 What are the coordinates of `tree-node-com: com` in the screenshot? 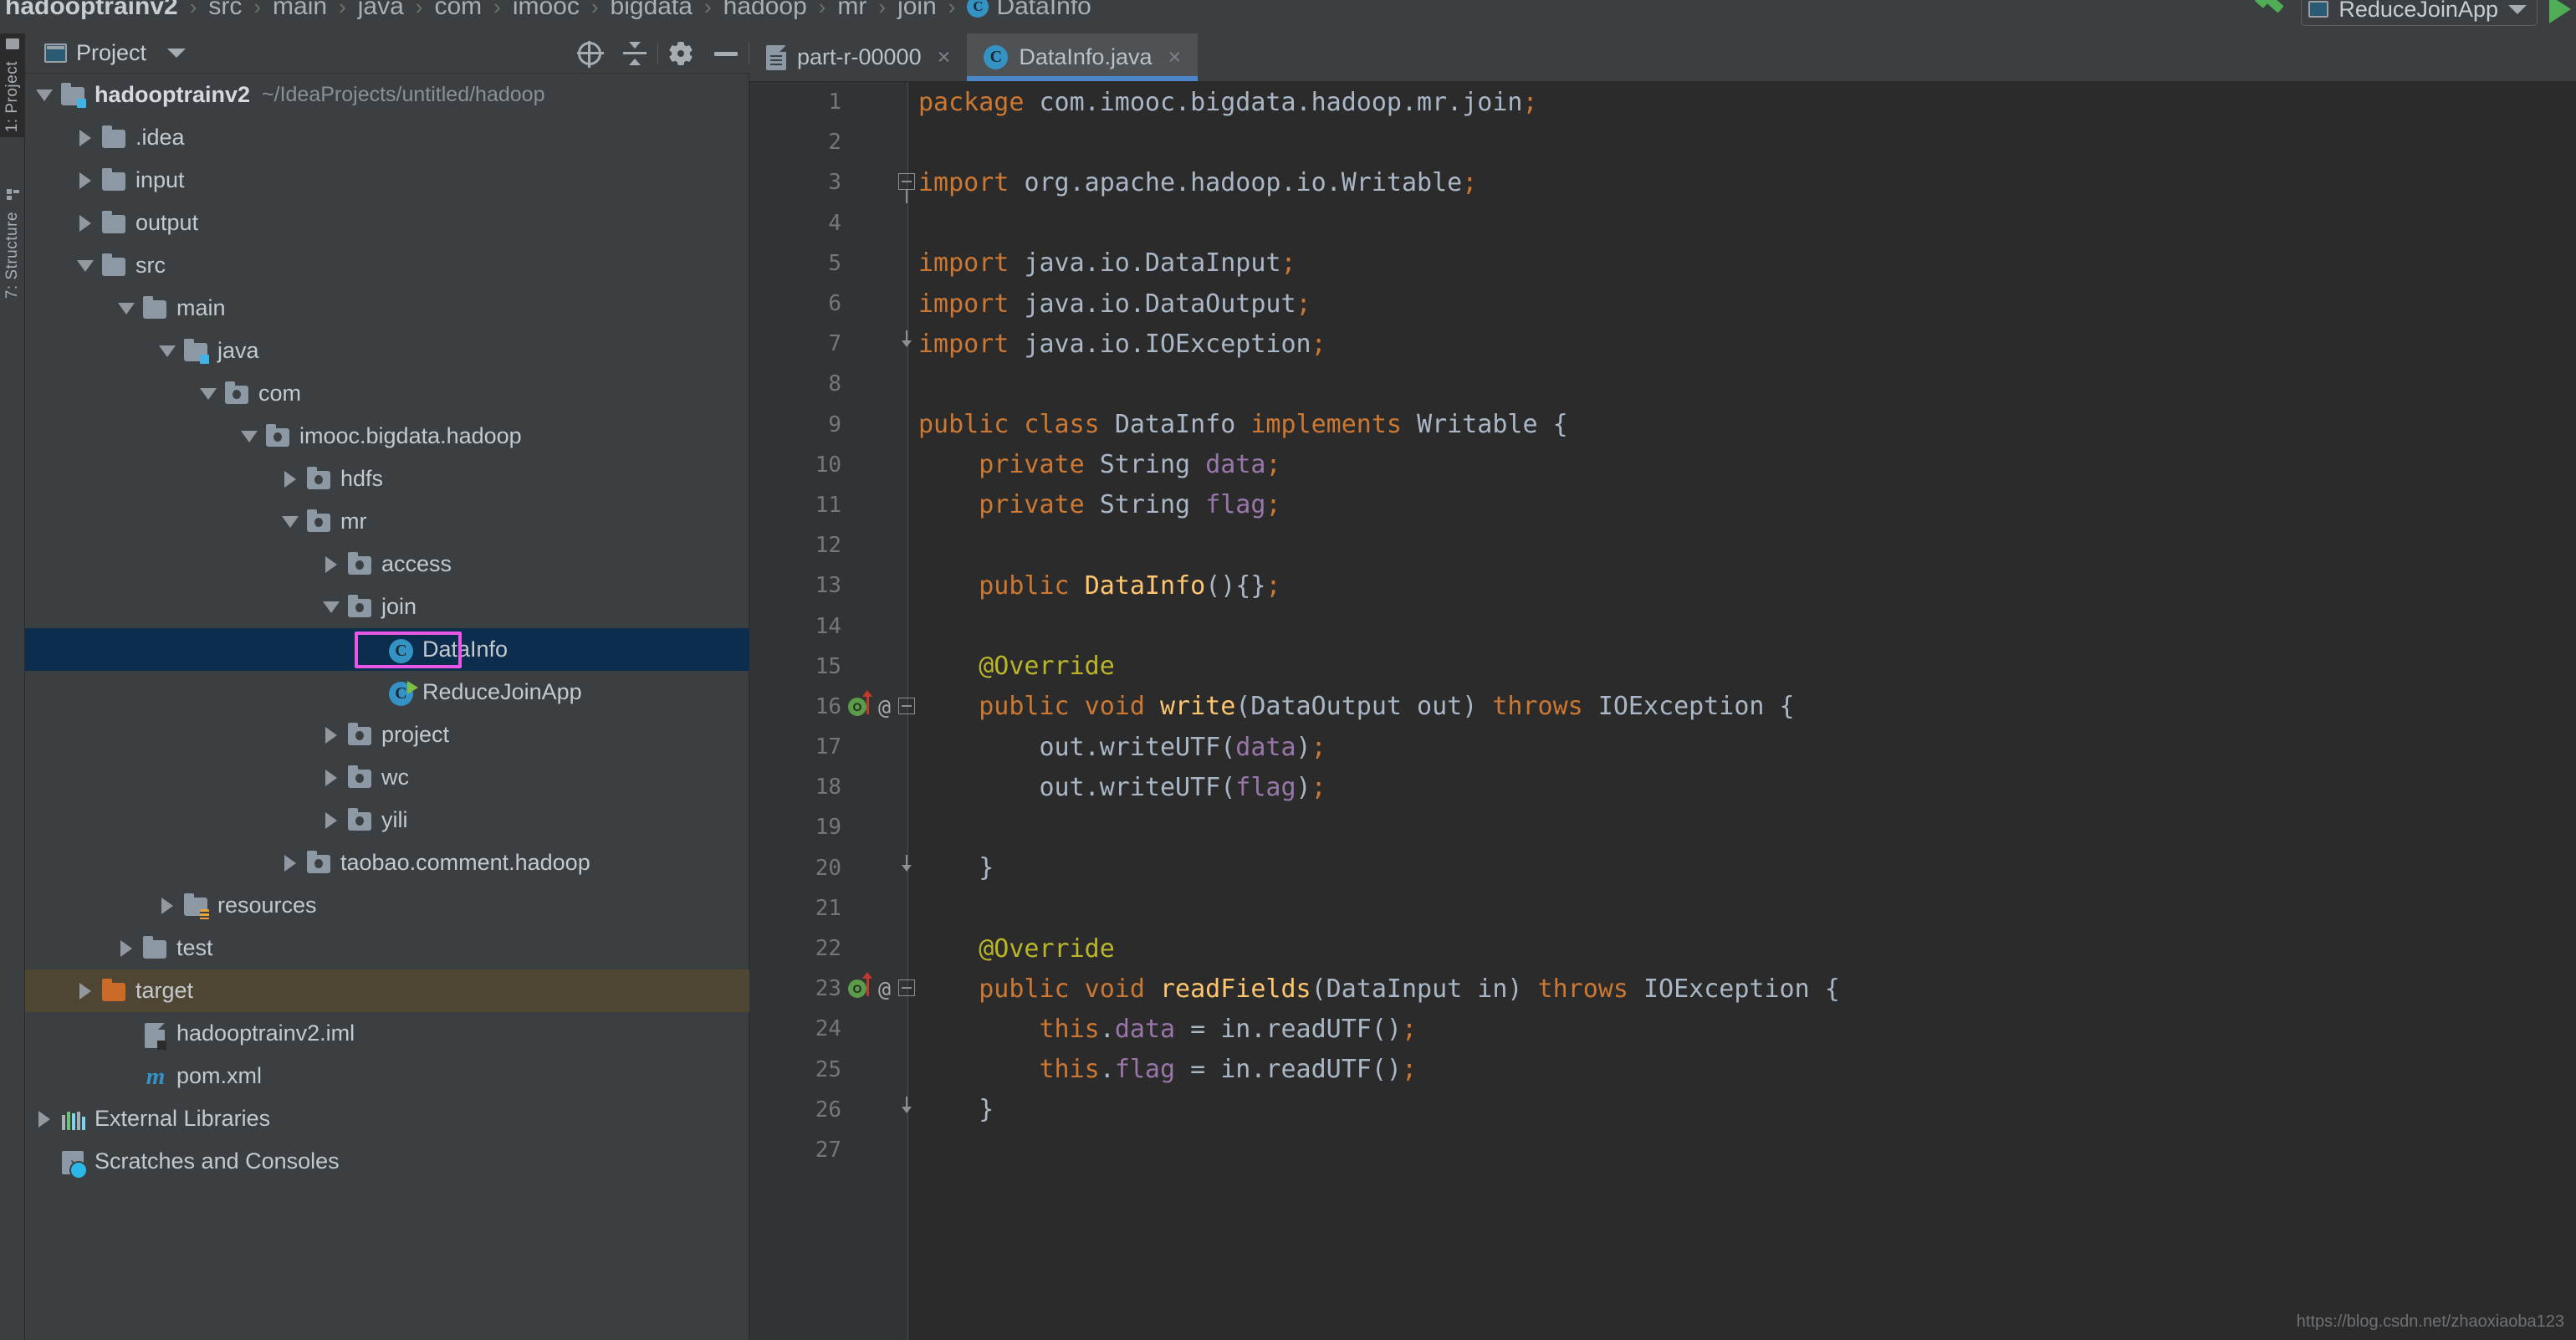 It's located at (387, 393).